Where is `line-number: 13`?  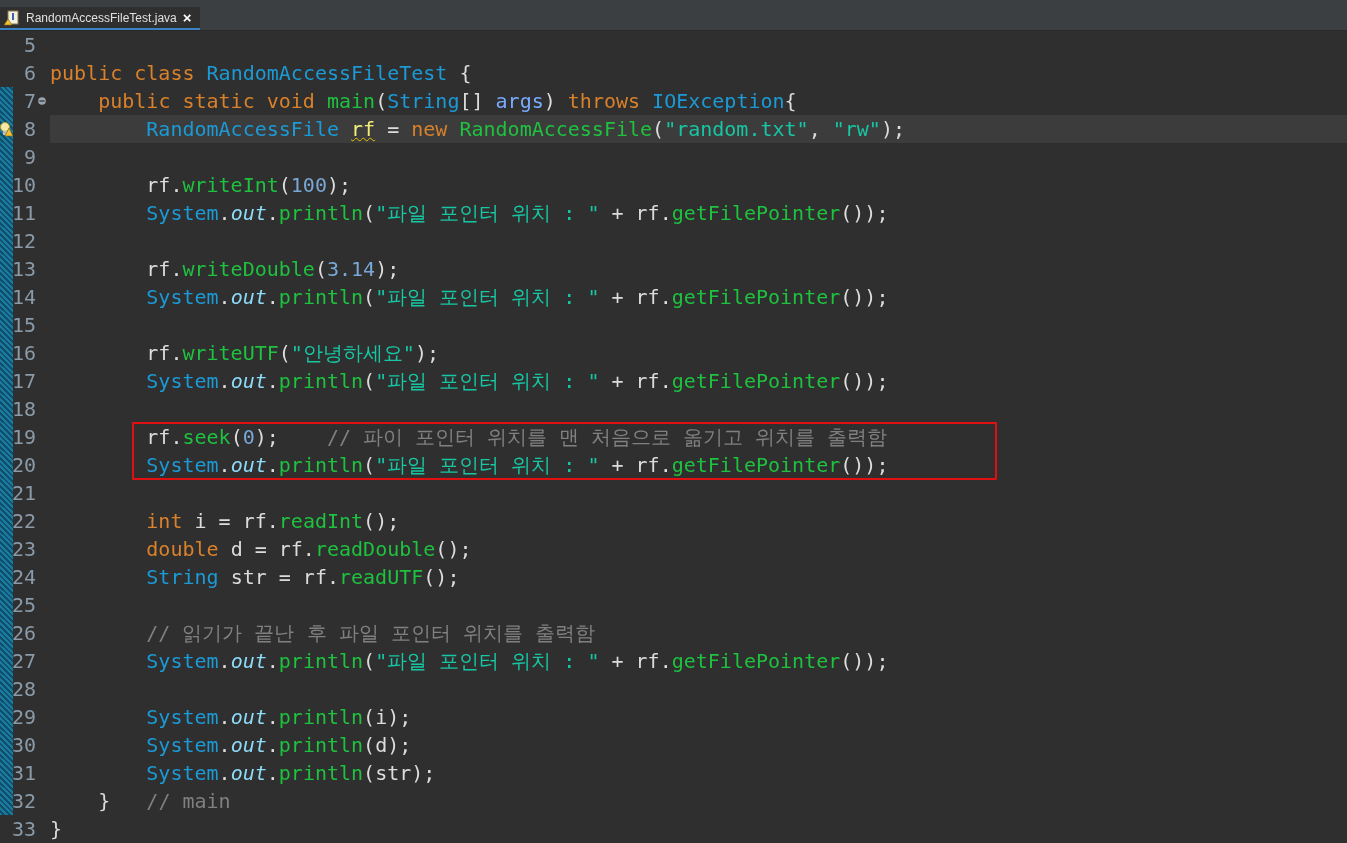
line-number: 13 is located at coordinates (23, 269).